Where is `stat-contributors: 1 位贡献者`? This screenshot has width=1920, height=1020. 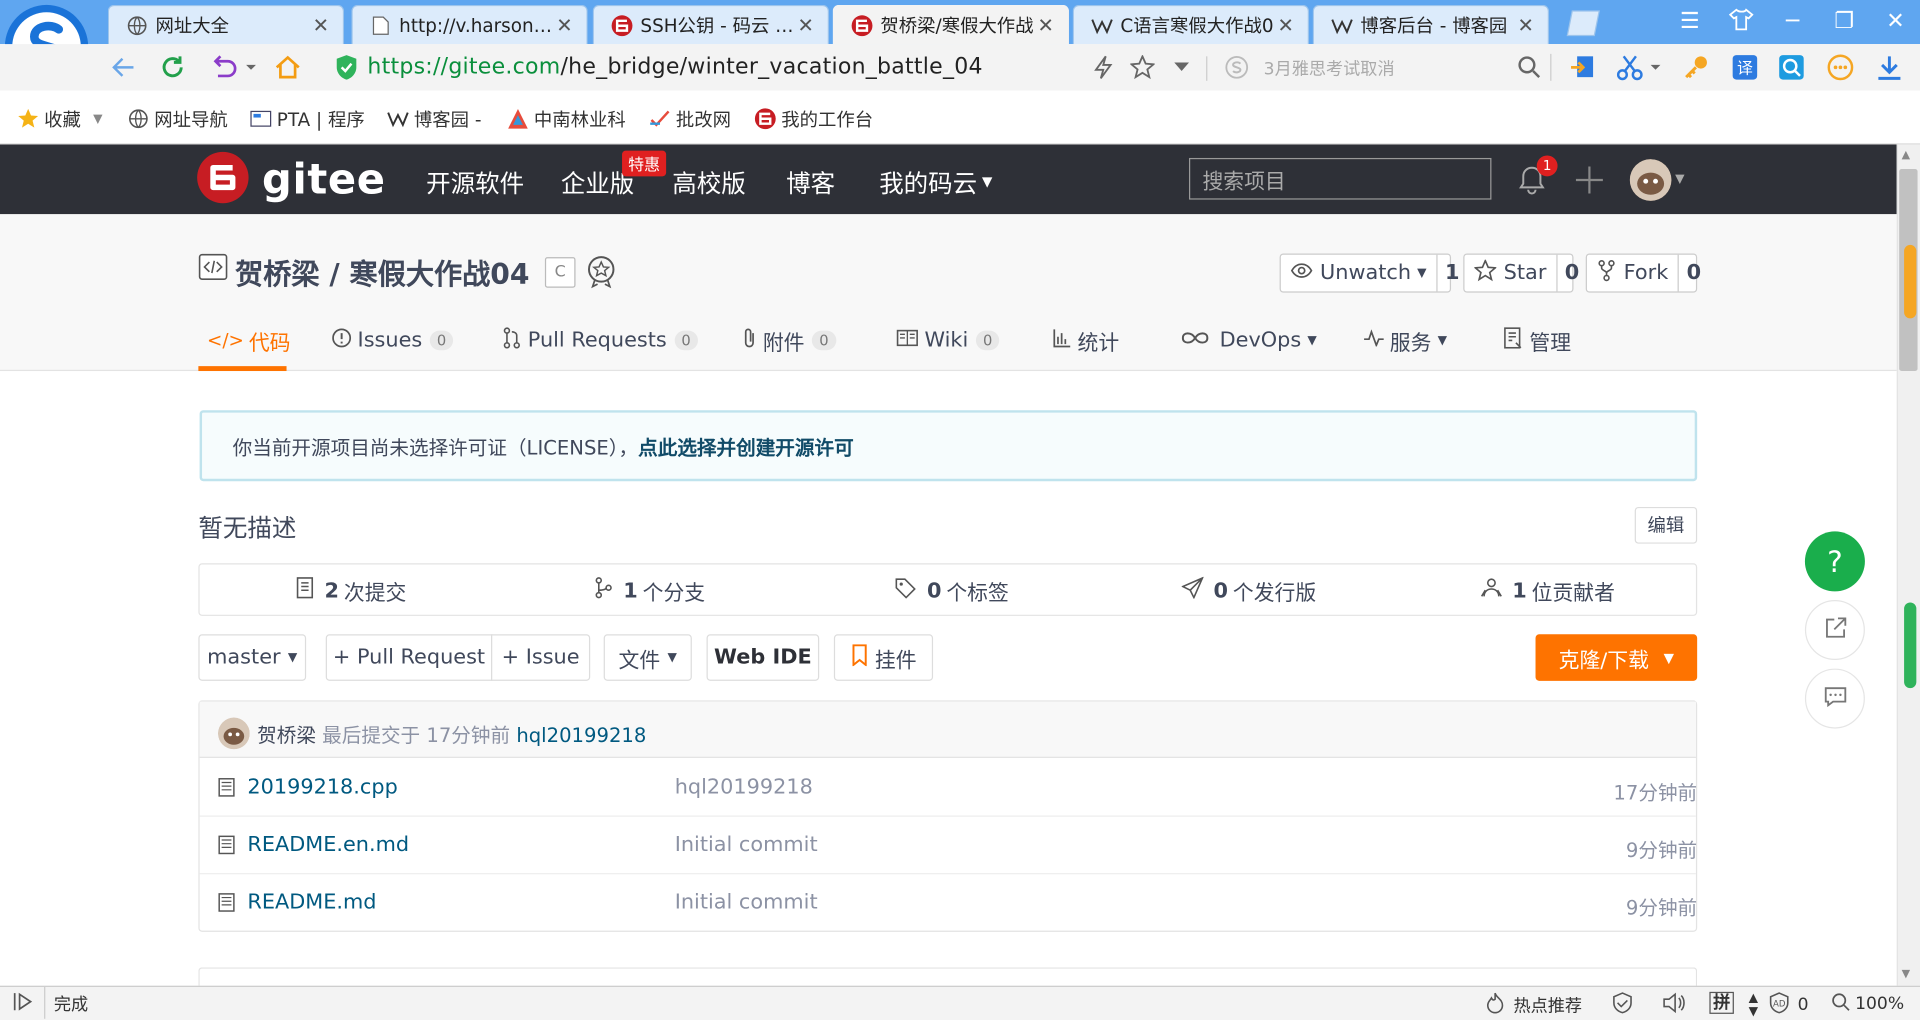 stat-contributors: 1 位贡献者 is located at coordinates (1547, 591).